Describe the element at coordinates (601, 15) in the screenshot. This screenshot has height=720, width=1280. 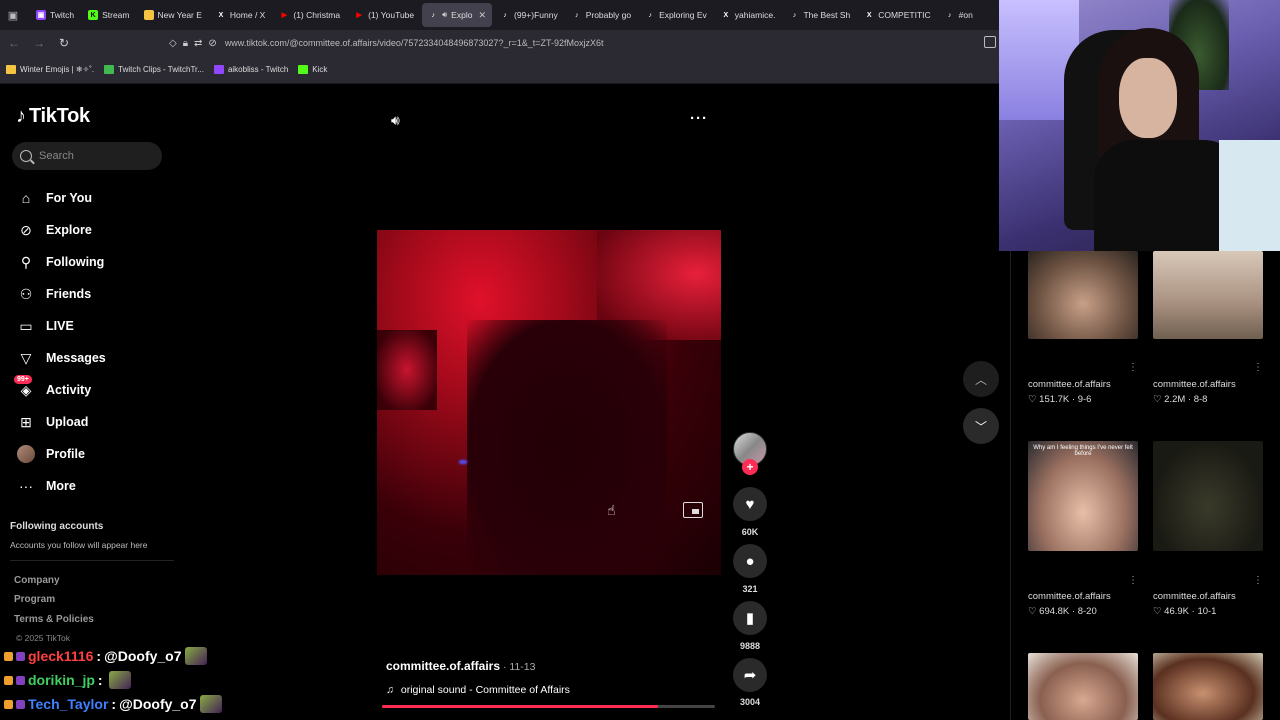
I see `browser-tab: ♪ Probably go` at that location.